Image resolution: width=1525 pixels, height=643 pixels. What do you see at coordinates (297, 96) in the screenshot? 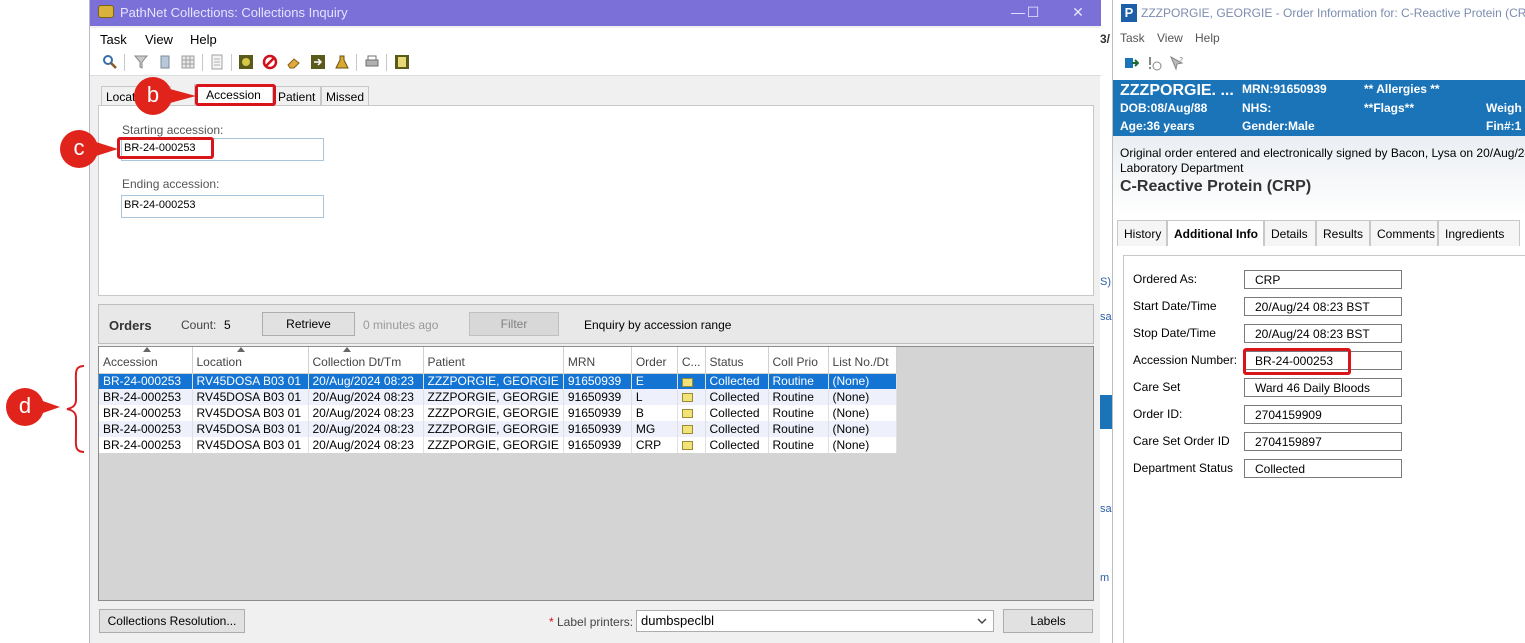
I see `tab-patient: Patient` at bounding box center [297, 96].